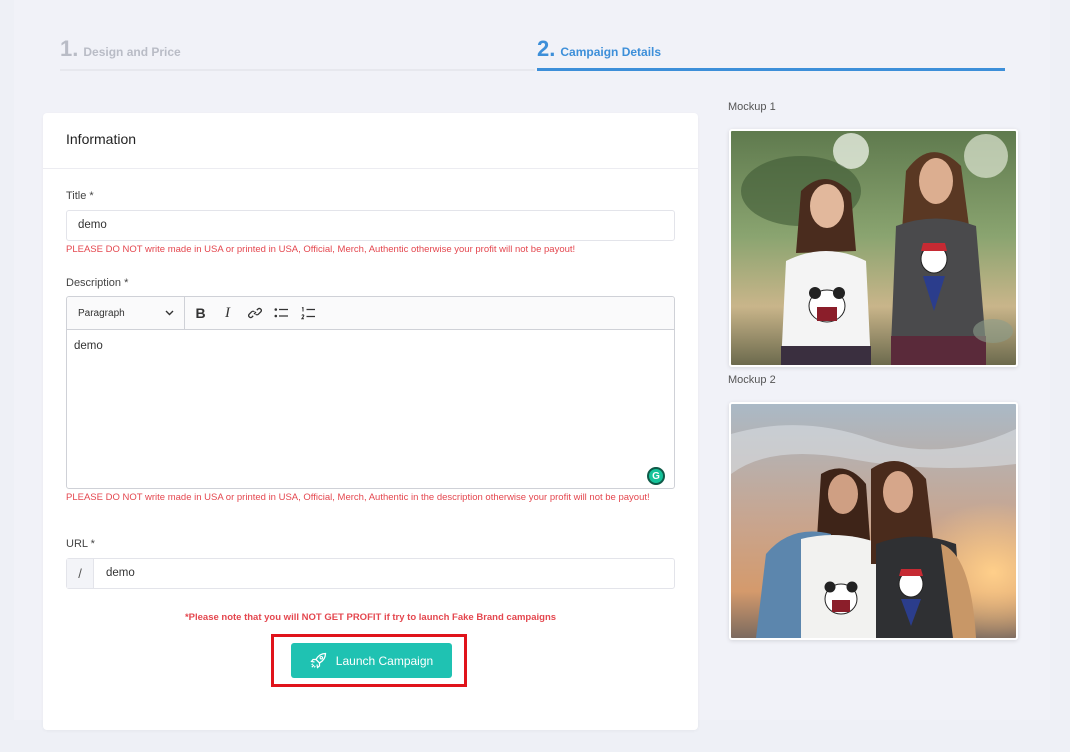 Image resolution: width=1070 pixels, height=752 pixels. I want to click on step-campaign-details: 2. Campaign Details, so click(599, 49).